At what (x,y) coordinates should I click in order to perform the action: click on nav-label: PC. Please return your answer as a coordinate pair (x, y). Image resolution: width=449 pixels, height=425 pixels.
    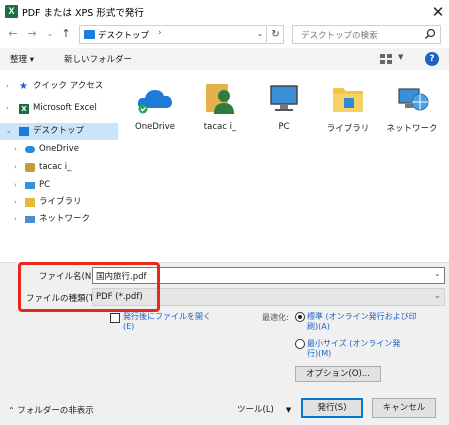
    Looking at the image, I should click on (45, 185).